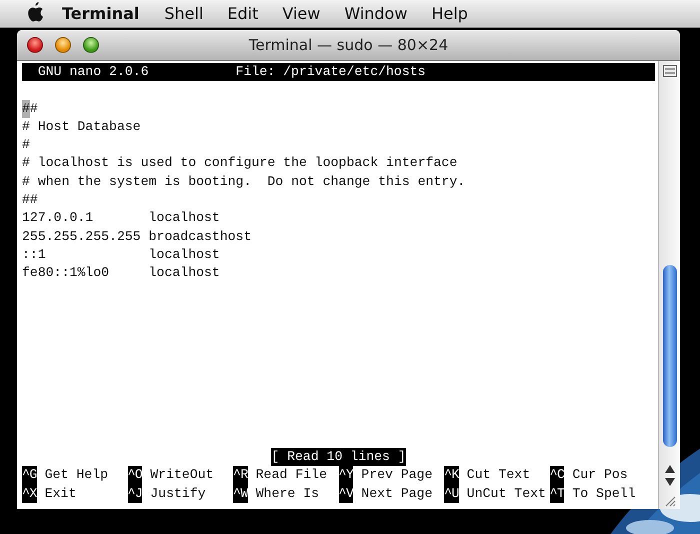 The image size is (700, 534). Describe the element at coordinates (669, 482) in the screenshot. I see `scroll-down-icon` at that location.